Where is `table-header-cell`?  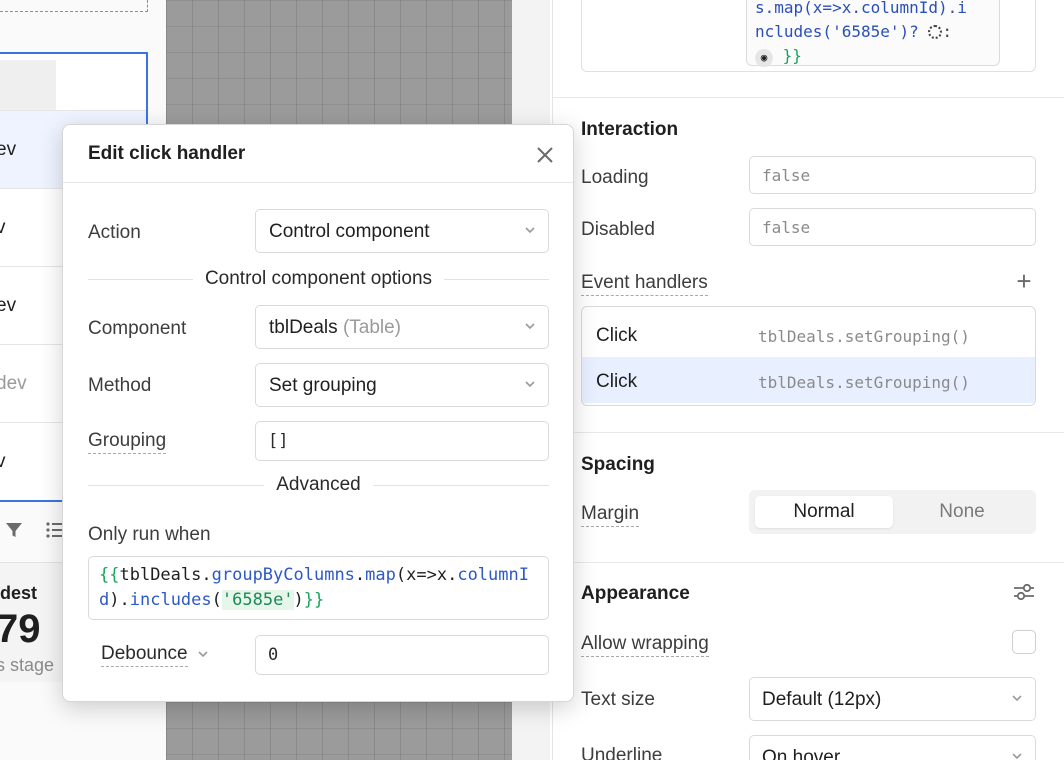 table-header-cell is located at coordinates (28, 85).